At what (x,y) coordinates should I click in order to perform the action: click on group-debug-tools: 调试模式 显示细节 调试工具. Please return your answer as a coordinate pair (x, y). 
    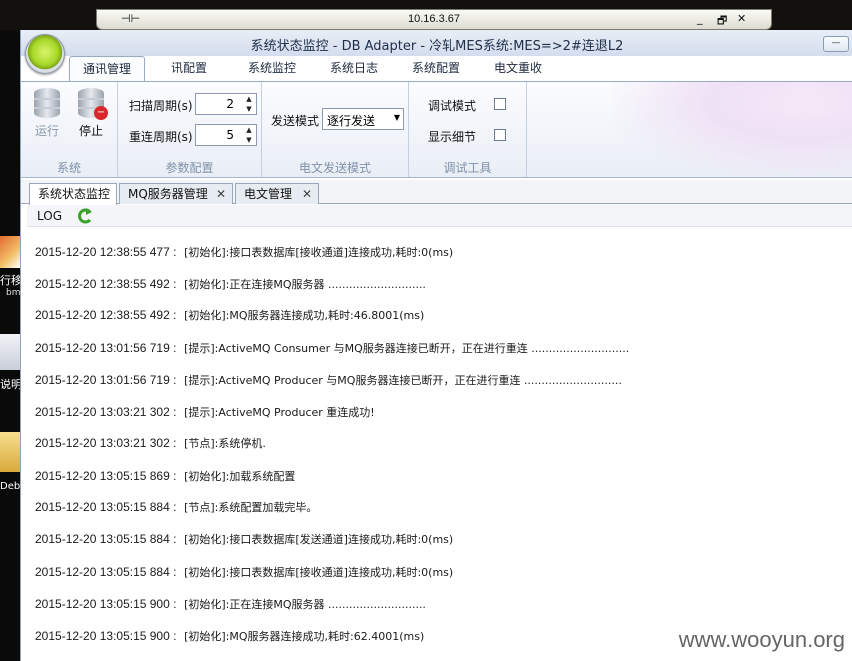
    Looking at the image, I should click on (468, 129).